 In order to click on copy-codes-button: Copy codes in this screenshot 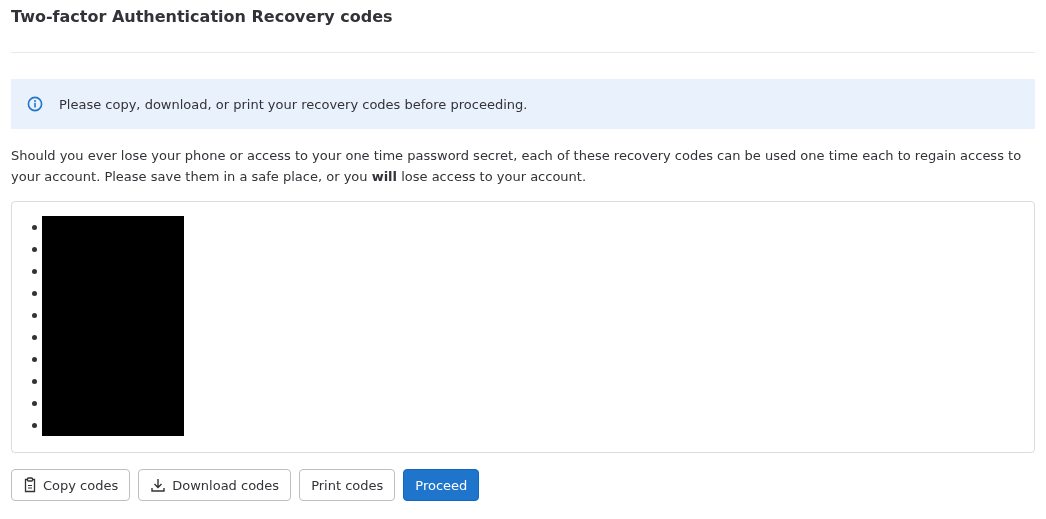, I will do `click(71, 485)`.